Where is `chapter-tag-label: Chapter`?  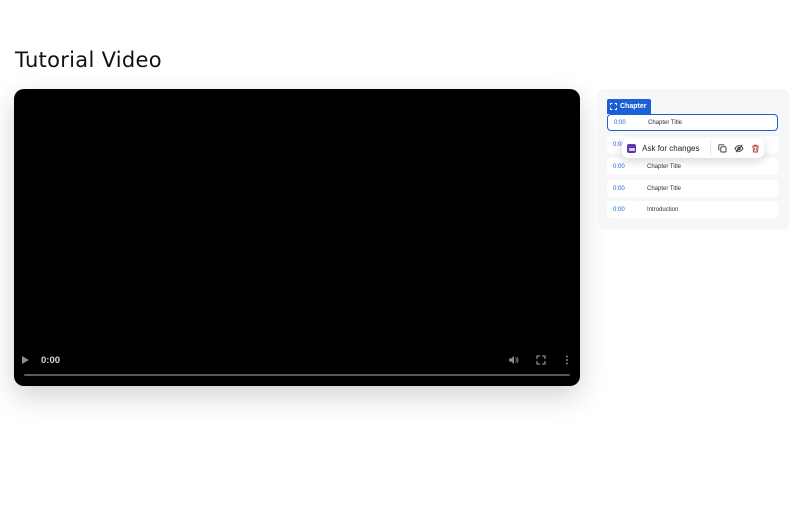 chapter-tag-label: Chapter is located at coordinates (633, 106).